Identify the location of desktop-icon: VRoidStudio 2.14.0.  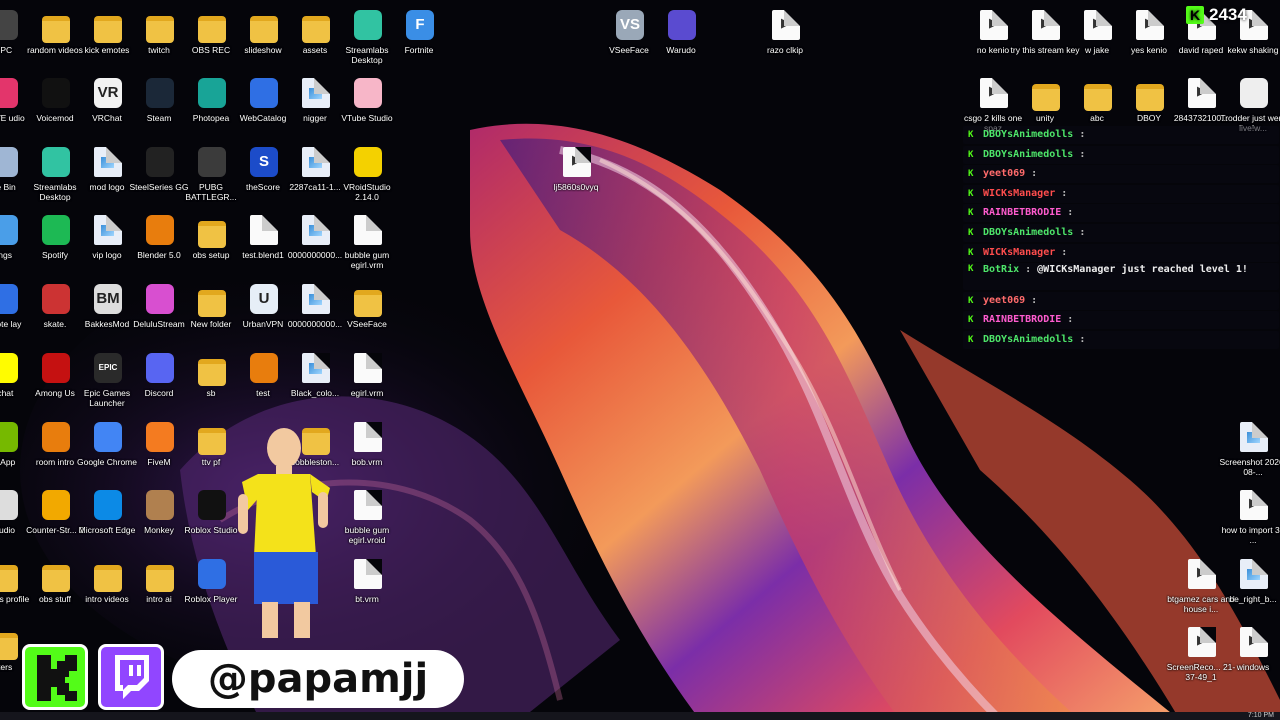
(367, 176).